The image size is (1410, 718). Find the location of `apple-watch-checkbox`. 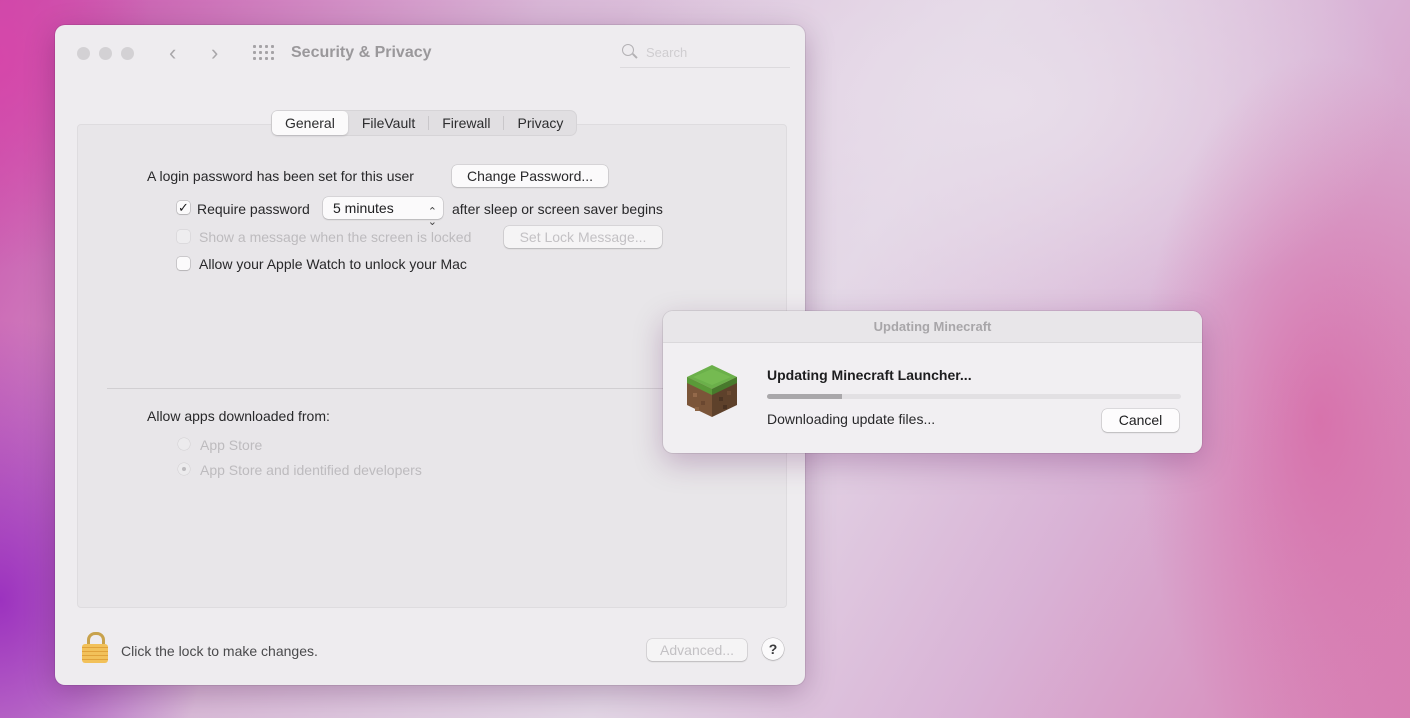

apple-watch-checkbox is located at coordinates (183, 263).